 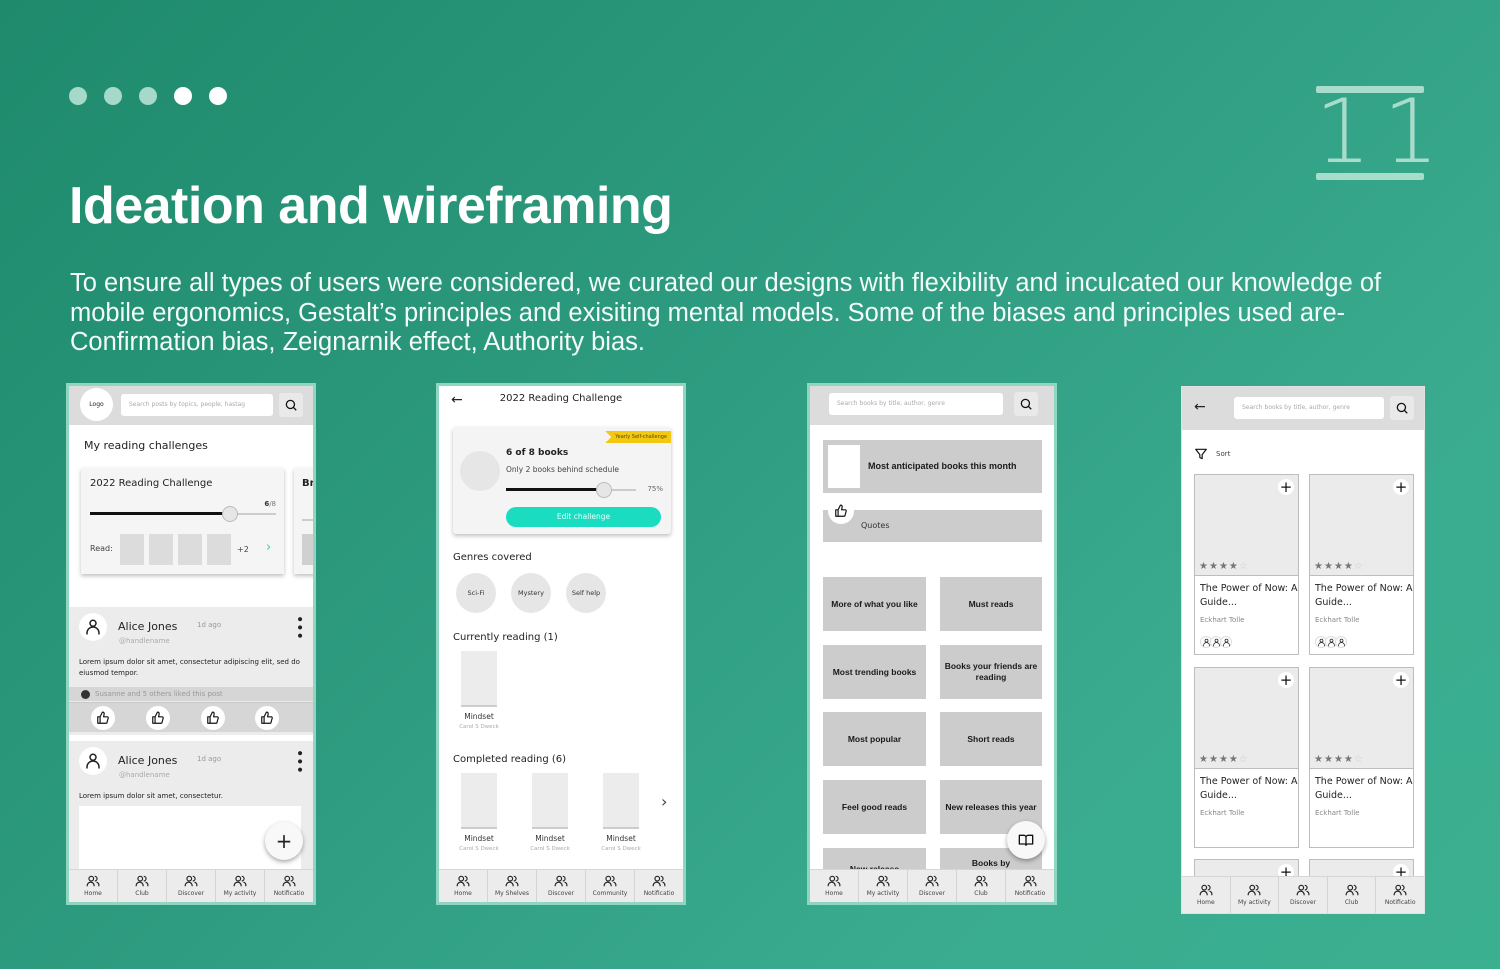 I want to click on challenge-card: 2022 Reading Challenge 6/8 Read: +2 ›, so click(x=182, y=521).